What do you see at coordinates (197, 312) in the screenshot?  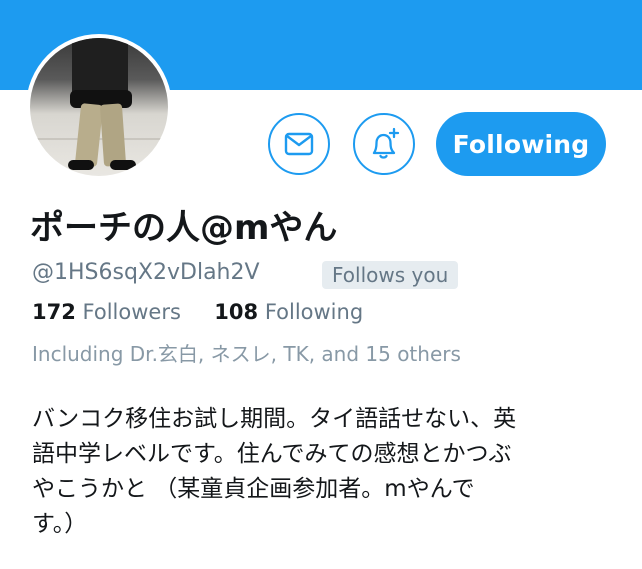 I see `follow-stats: 172 Followers 108 Following` at bounding box center [197, 312].